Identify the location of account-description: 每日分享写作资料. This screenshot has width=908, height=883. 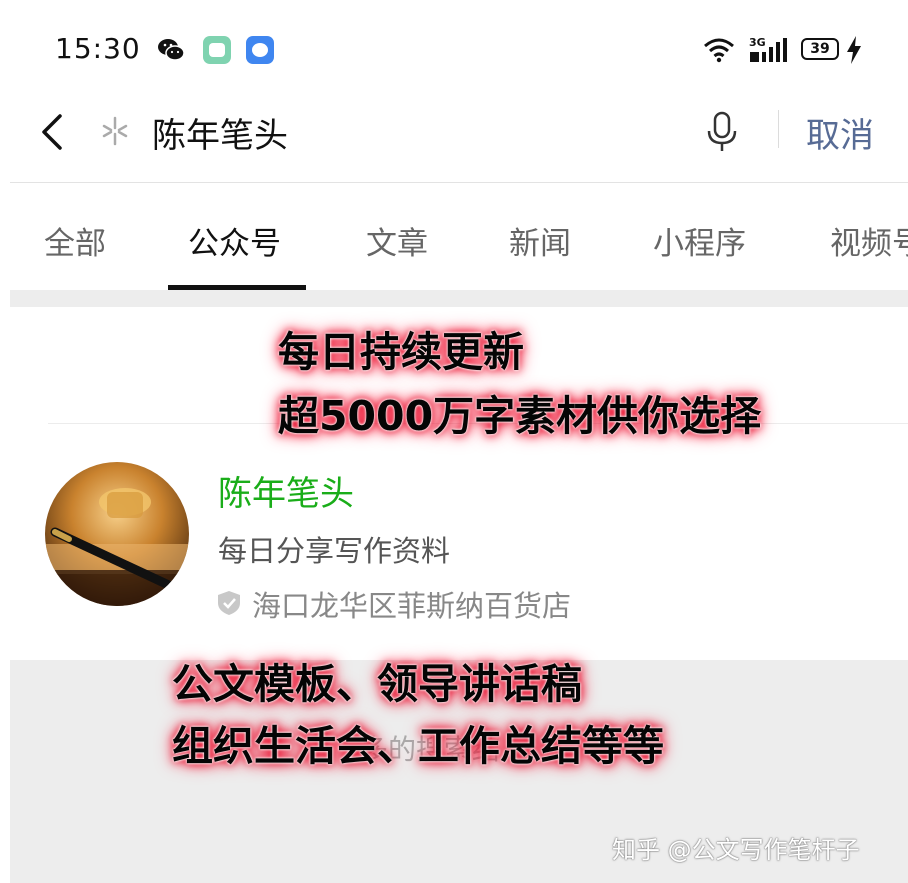
(334, 551).